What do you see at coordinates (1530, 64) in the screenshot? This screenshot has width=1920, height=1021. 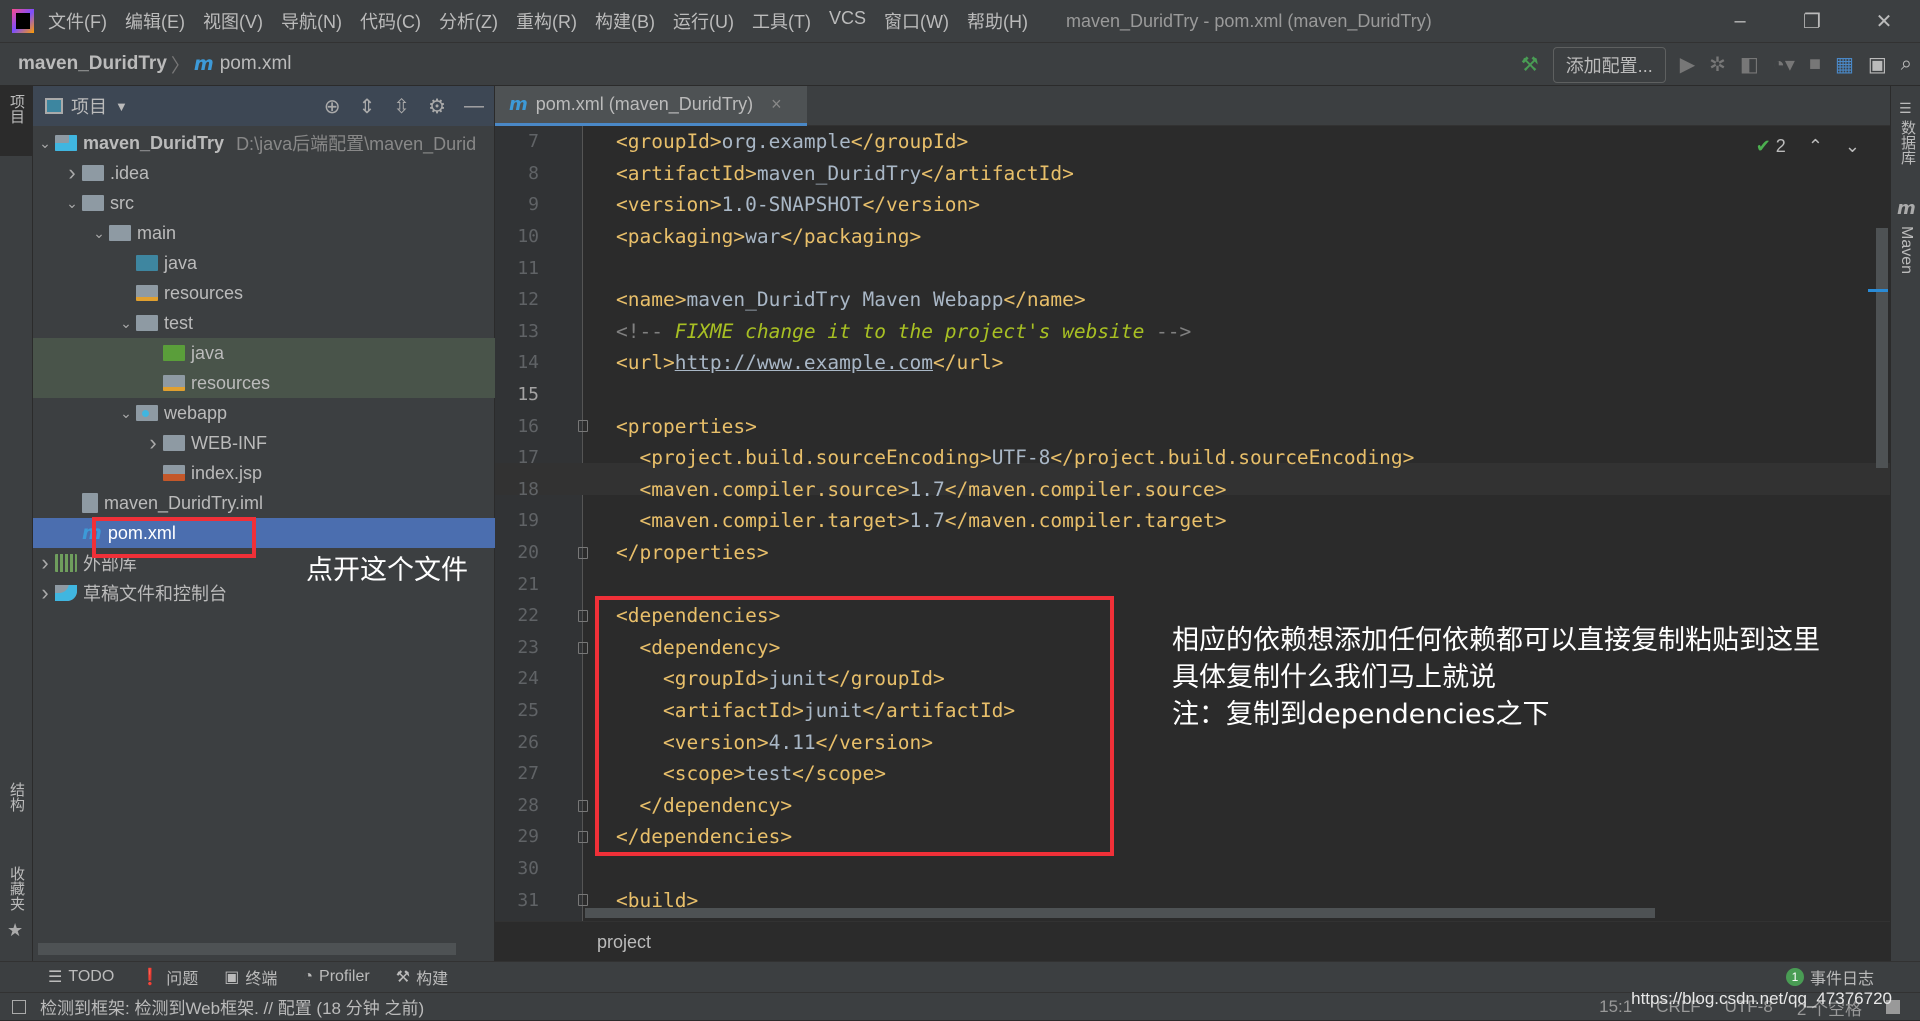 I see `hammer-icon: ⚒` at bounding box center [1530, 64].